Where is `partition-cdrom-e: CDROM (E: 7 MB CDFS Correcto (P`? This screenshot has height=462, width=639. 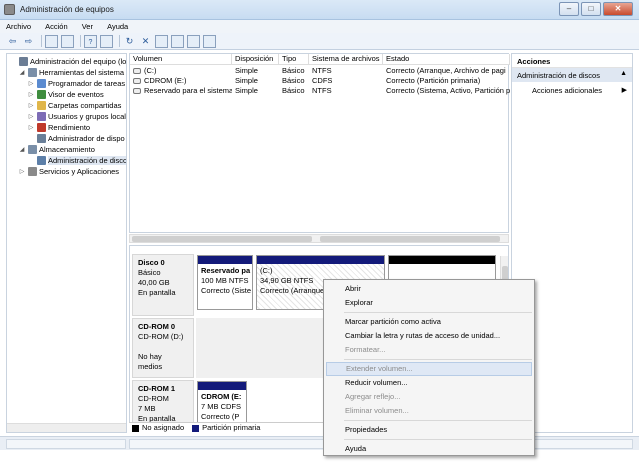 partition-cdrom-e: CDROM (E: 7 MB CDFS Correcto (P is located at coordinates (222, 402).